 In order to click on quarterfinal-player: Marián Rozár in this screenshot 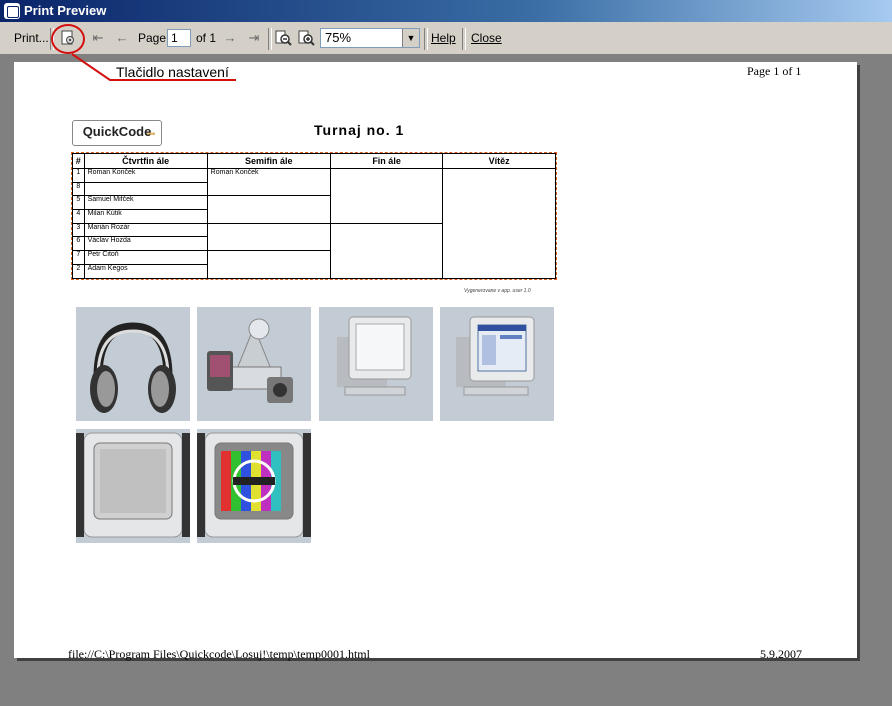, I will do `click(145, 230)`.